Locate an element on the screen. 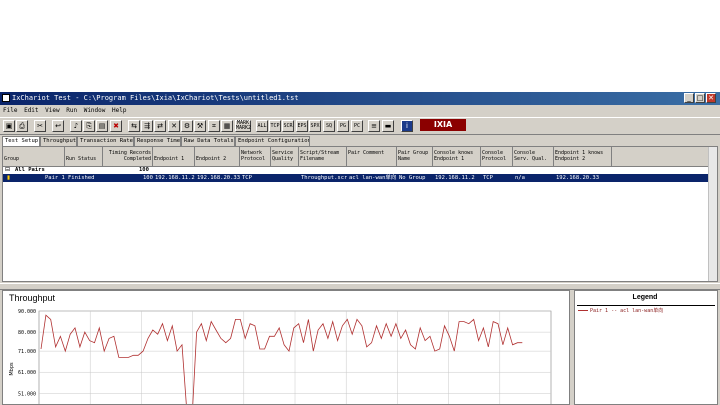 This screenshot has height=405, width=720. filter-spx-button: SPX is located at coordinates (315, 126).